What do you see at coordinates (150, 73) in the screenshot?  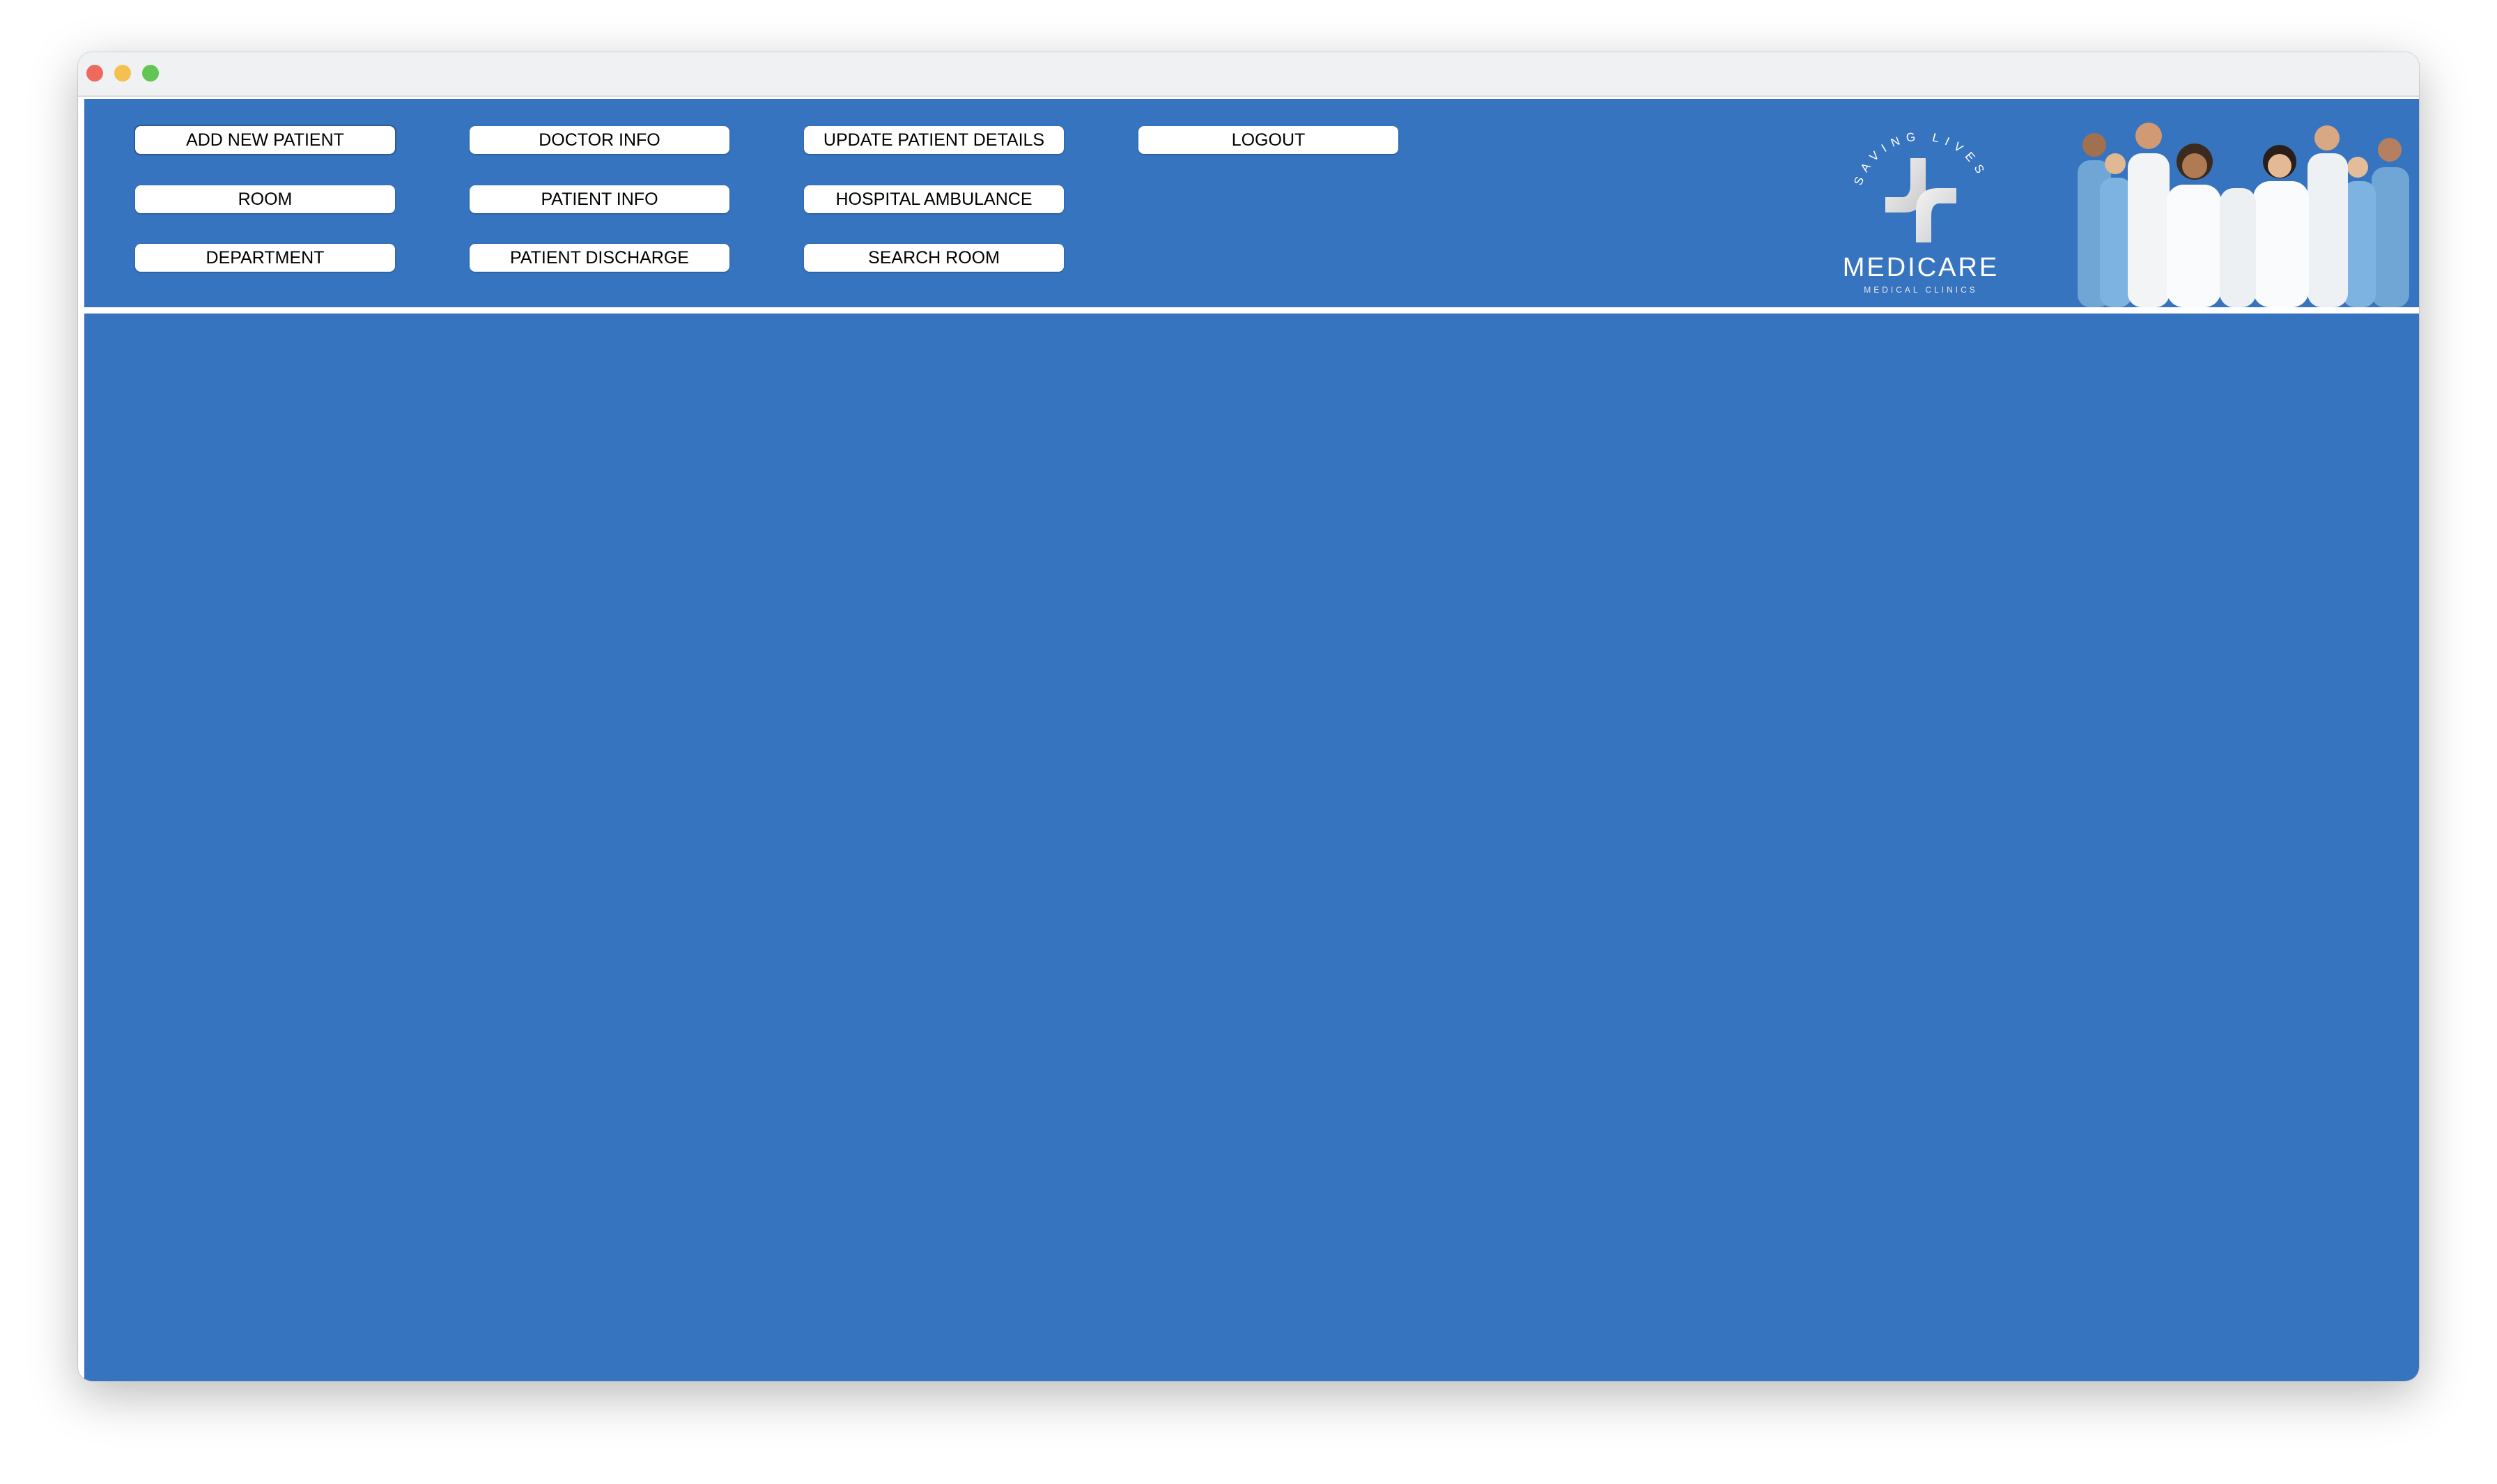 I see `zoom-button` at bounding box center [150, 73].